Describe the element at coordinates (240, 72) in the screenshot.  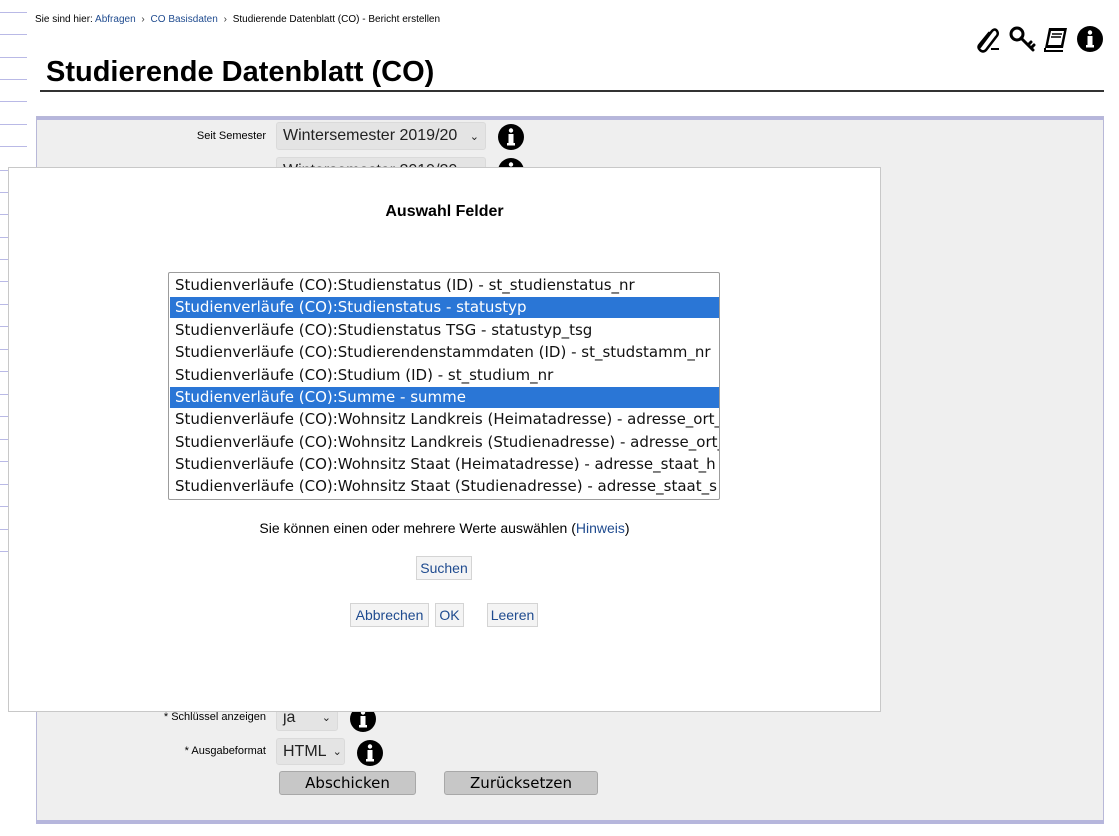
I see `page-title: Studierende Datenblatt (CO)` at that location.